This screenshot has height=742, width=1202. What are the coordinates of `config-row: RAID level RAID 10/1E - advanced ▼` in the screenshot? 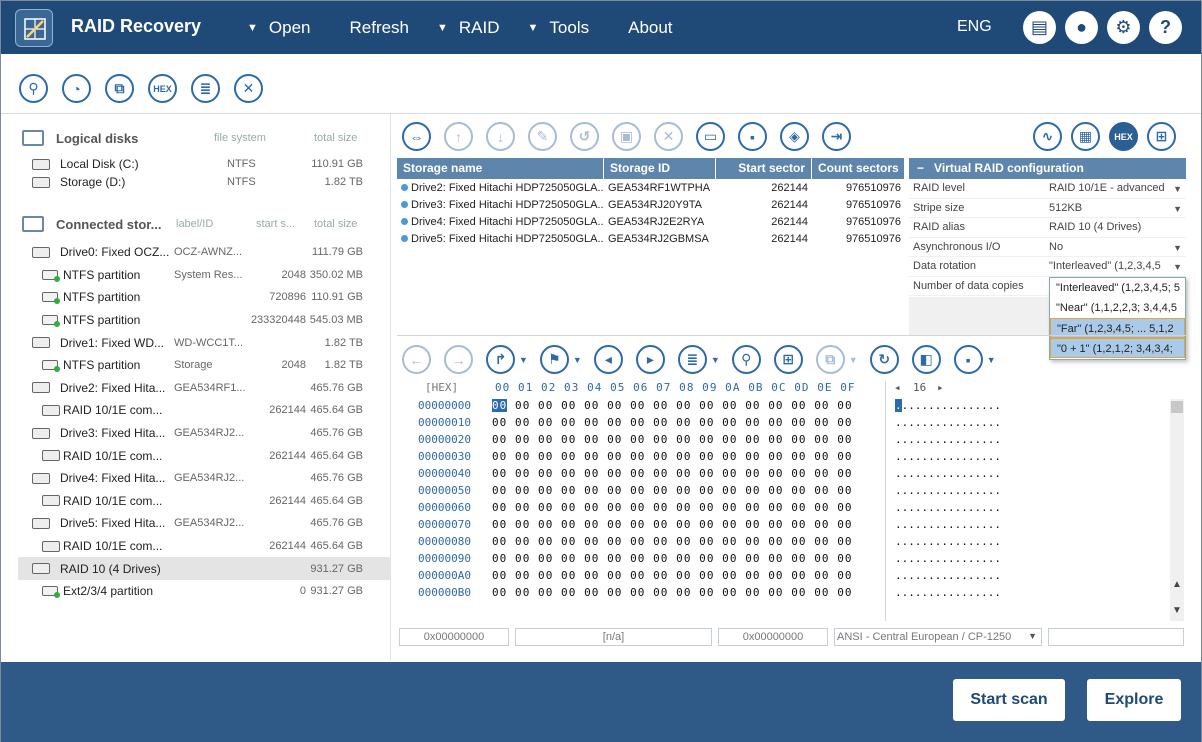 It's located at (1047, 189).